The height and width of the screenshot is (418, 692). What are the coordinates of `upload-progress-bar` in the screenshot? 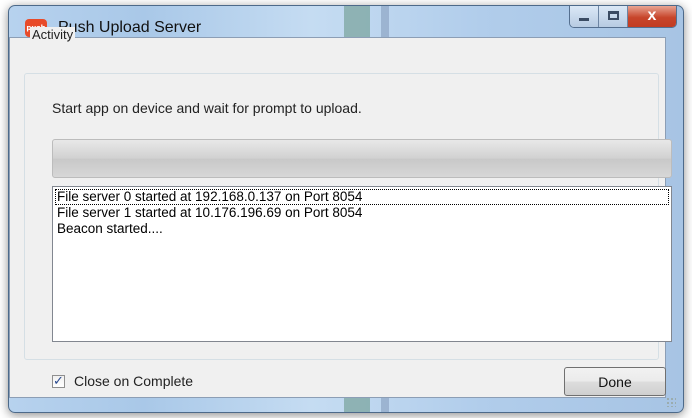 It's located at (362, 158).